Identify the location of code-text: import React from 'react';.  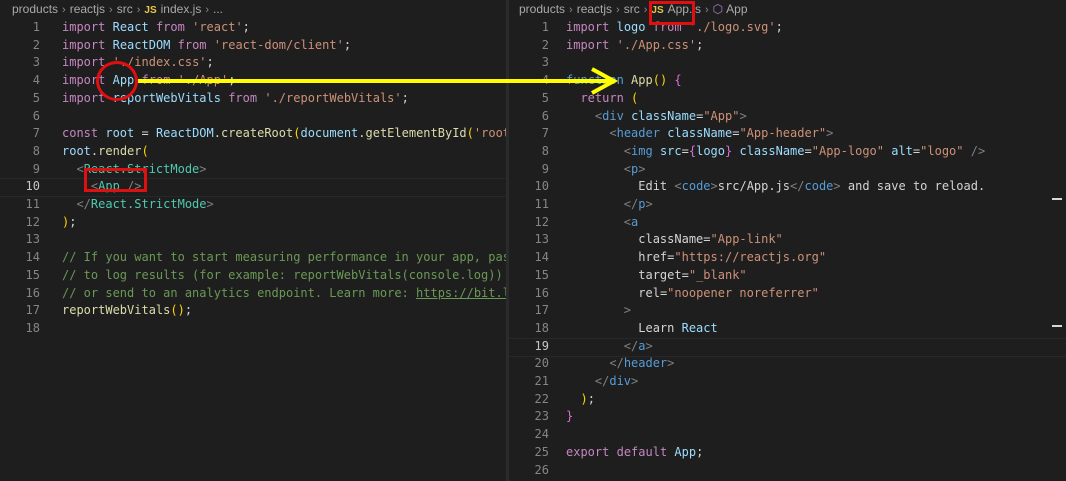
(156, 27).